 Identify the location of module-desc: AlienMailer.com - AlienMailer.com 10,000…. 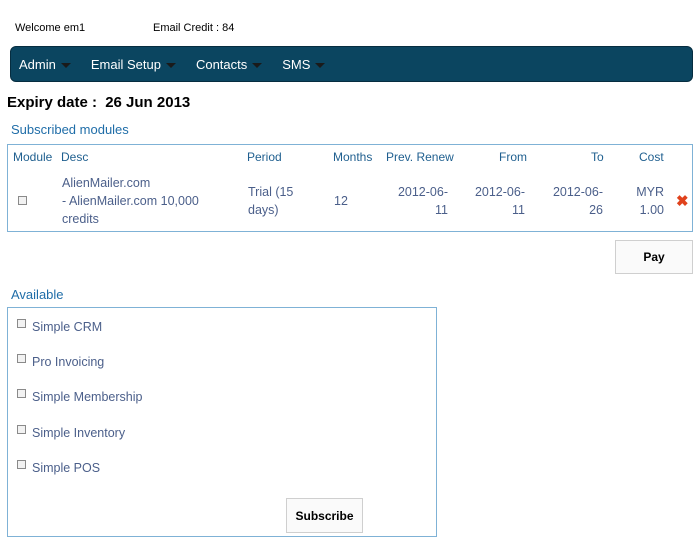
(149, 201).